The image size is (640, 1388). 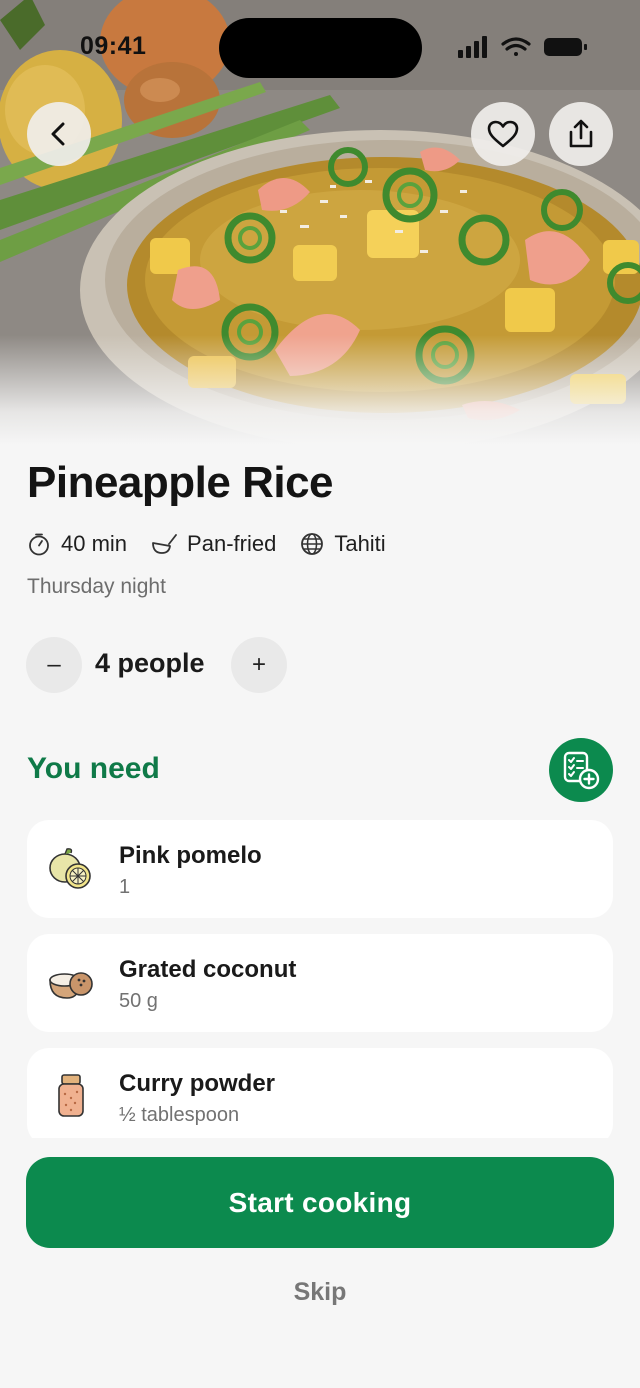 I want to click on recipe-subtitle: Thursday night, so click(x=96, y=586).